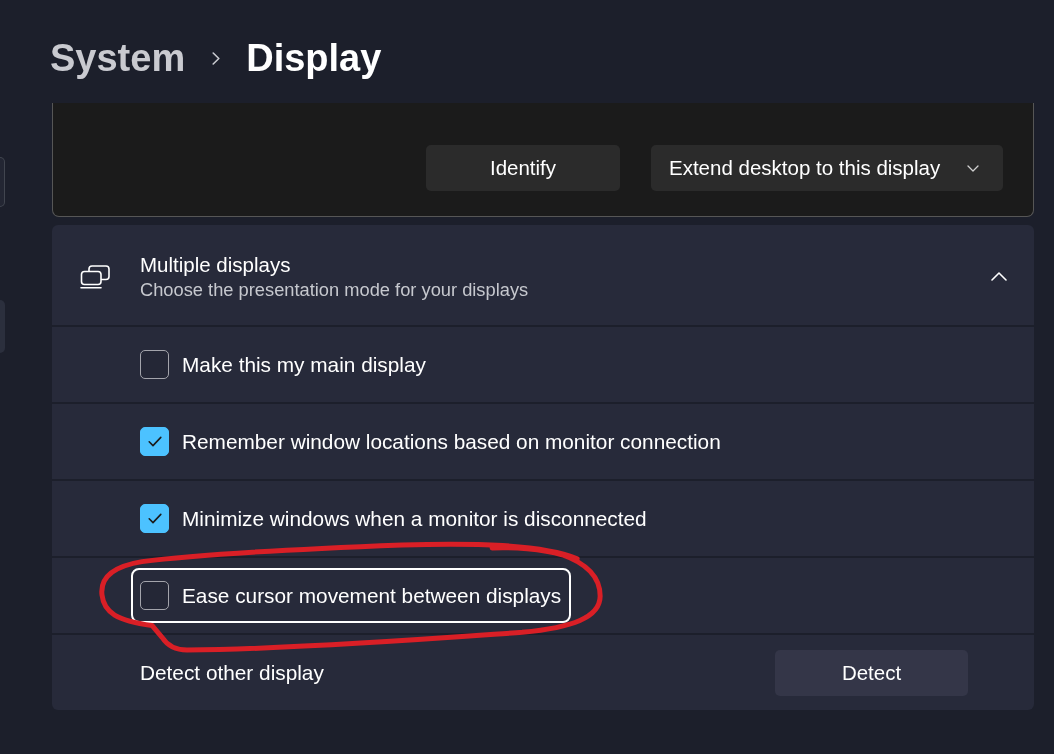 The height and width of the screenshot is (754, 1054). What do you see at coordinates (335, 289) in the screenshot?
I see `section-subtitle: Choose the presentation mode for your displays` at bounding box center [335, 289].